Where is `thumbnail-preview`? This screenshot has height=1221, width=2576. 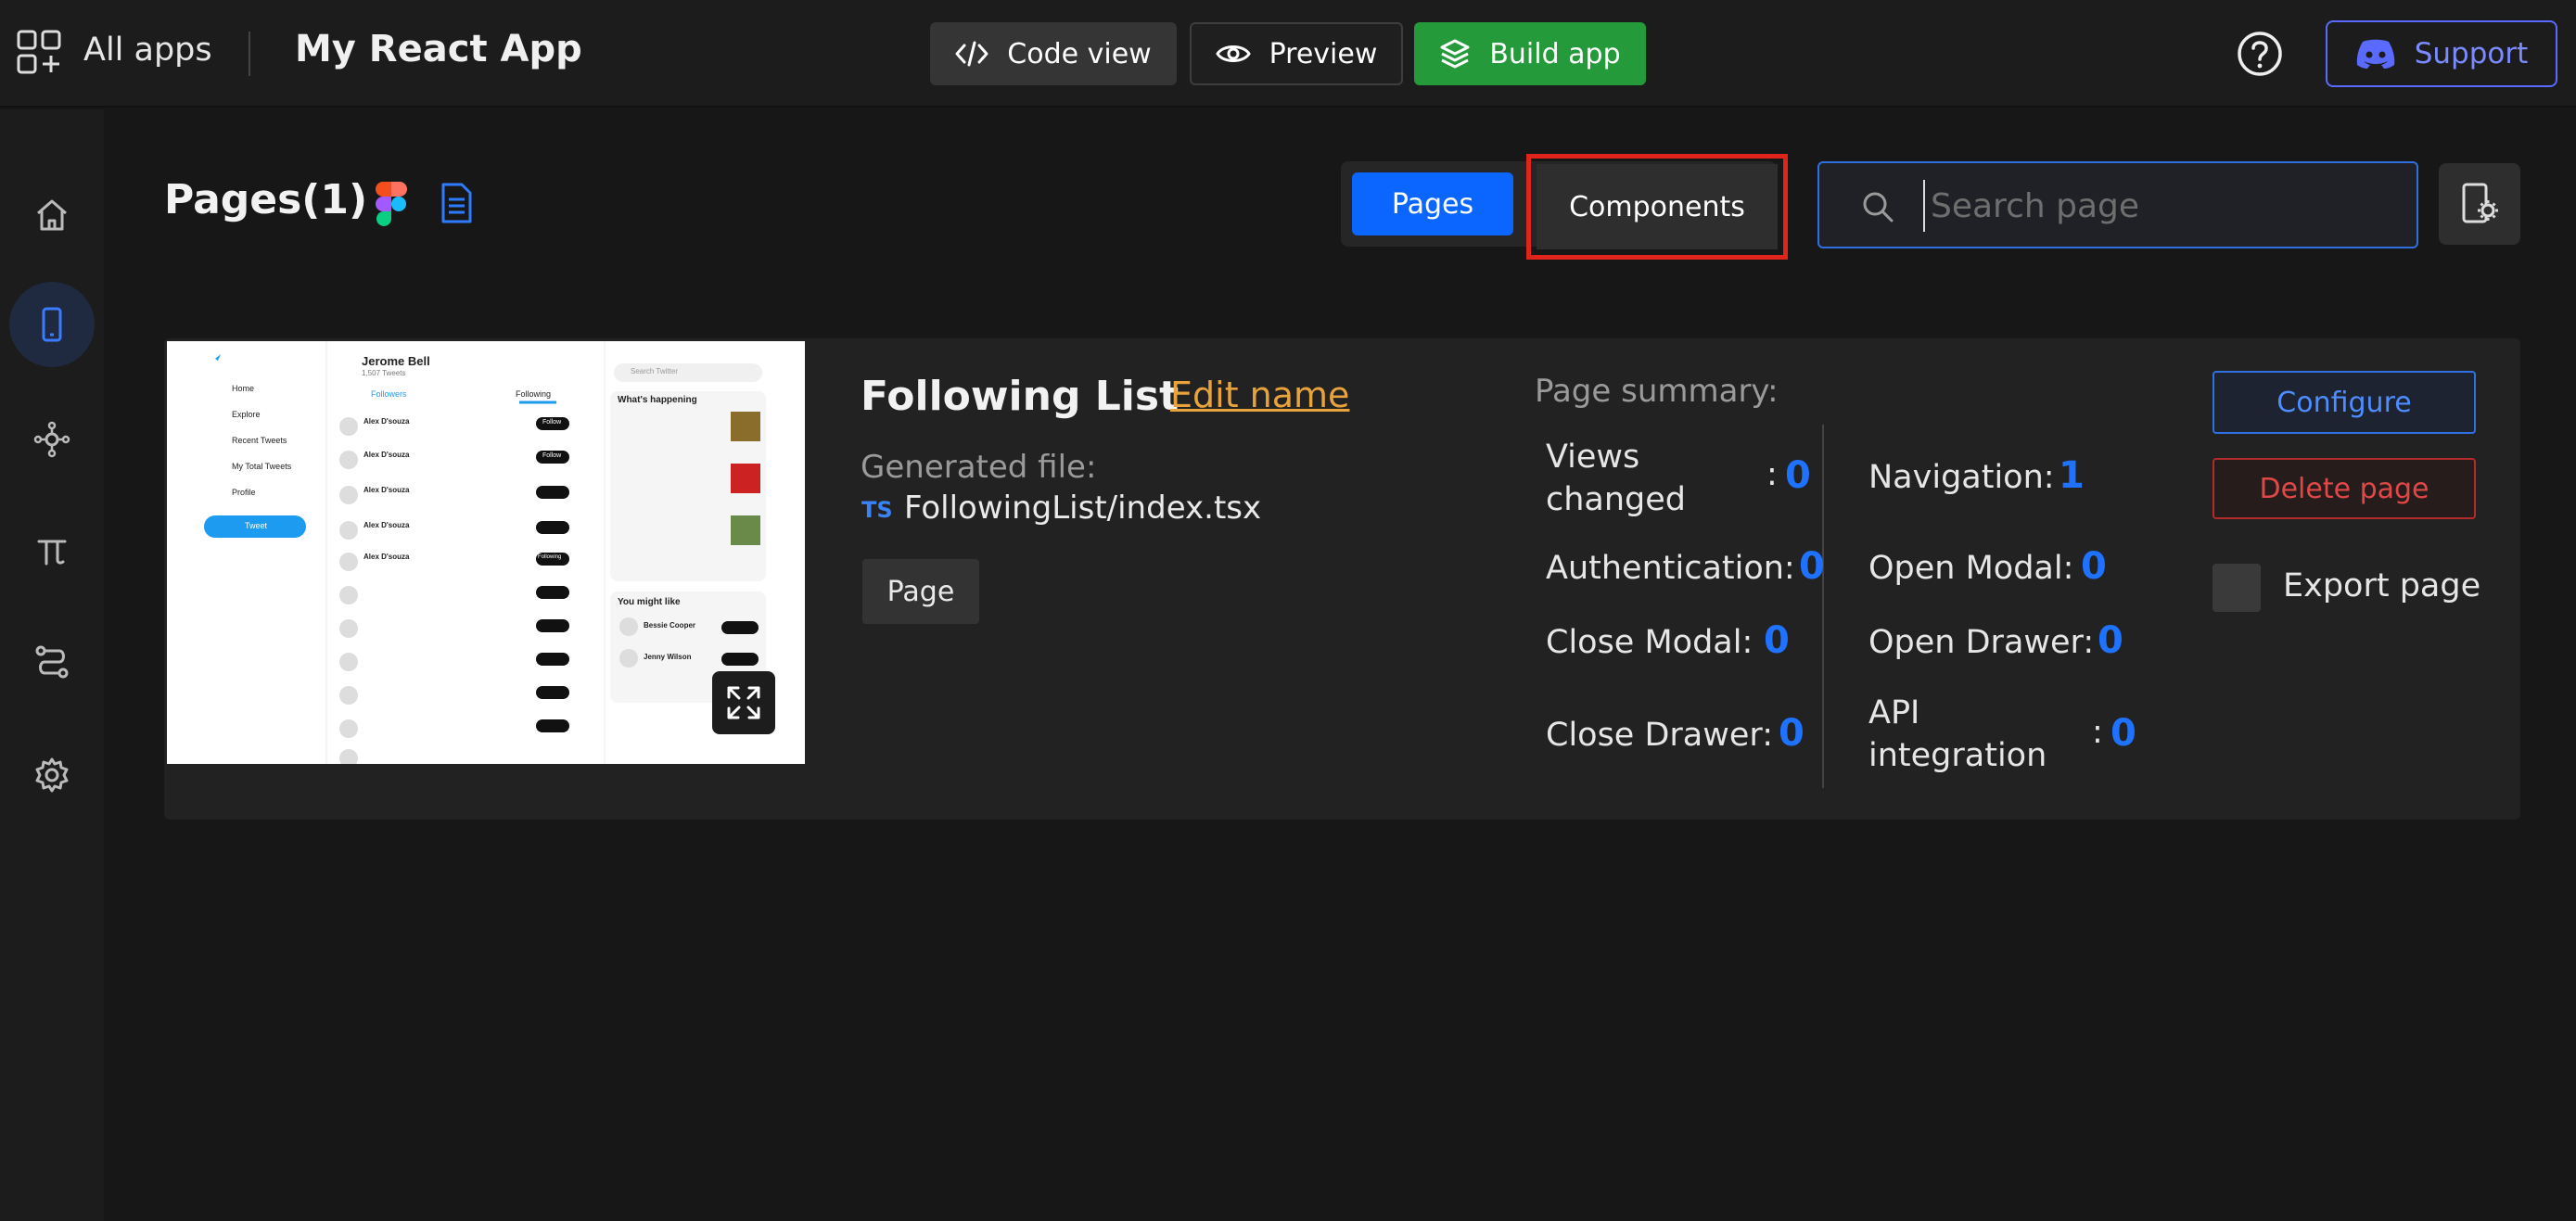
thumbnail-preview is located at coordinates (486, 552).